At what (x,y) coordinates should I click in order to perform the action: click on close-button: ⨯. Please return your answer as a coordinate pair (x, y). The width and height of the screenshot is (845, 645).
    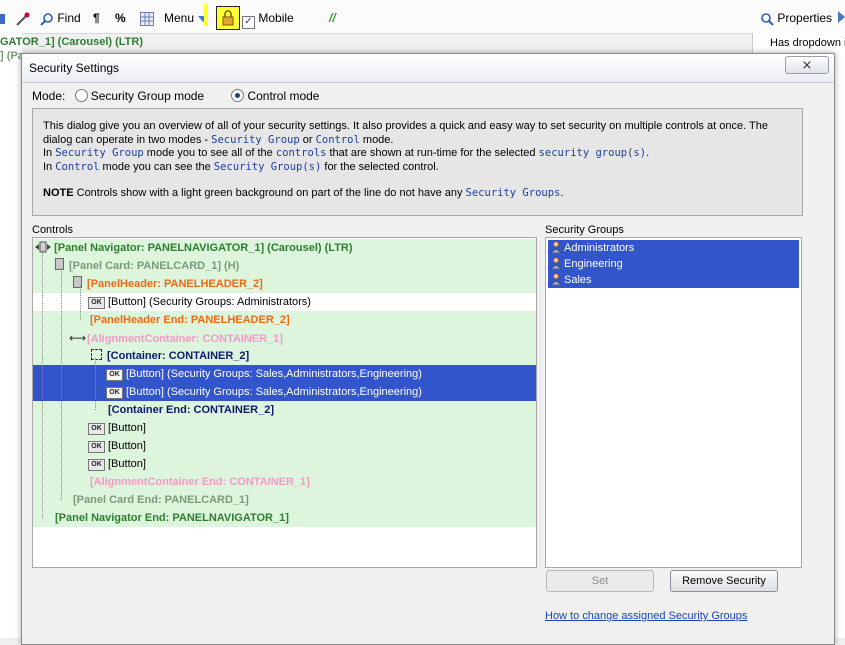
    Looking at the image, I should click on (807, 65).